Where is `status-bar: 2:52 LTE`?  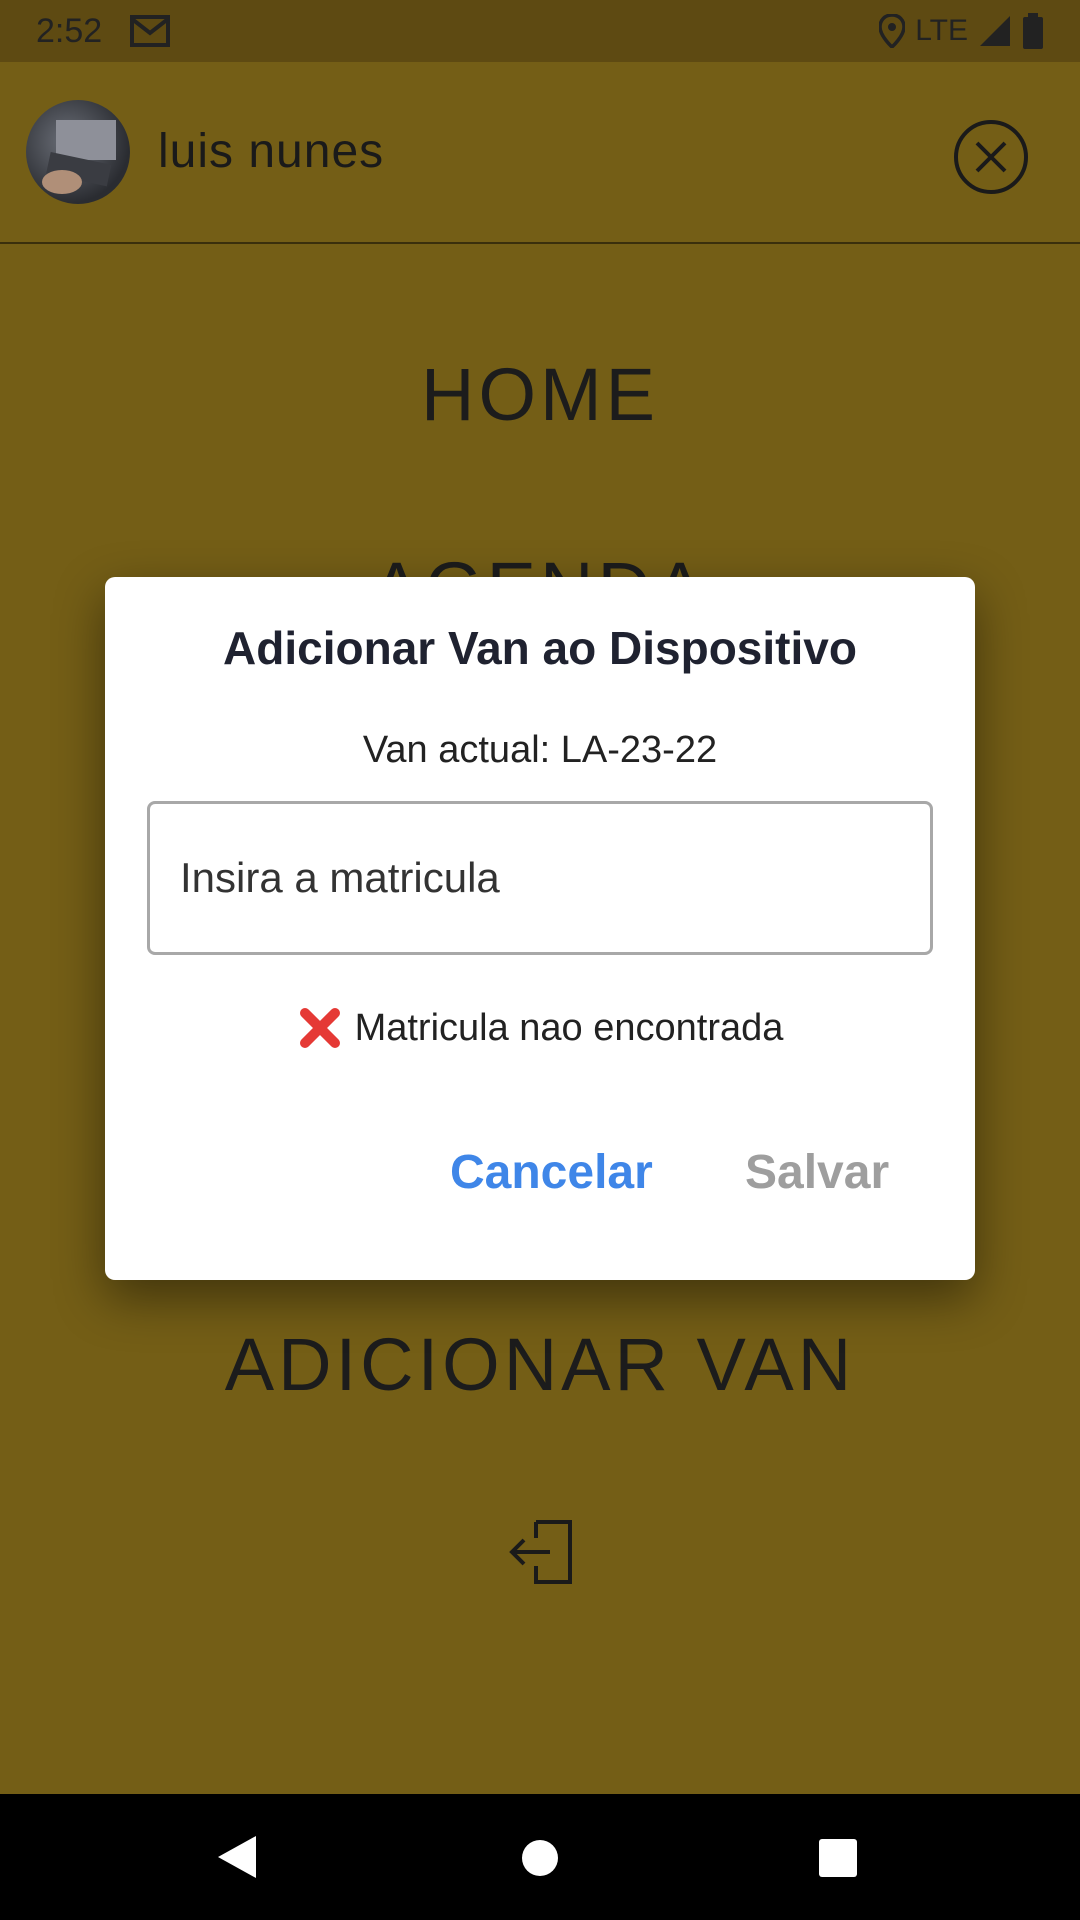 status-bar: 2:52 LTE is located at coordinates (540, 31).